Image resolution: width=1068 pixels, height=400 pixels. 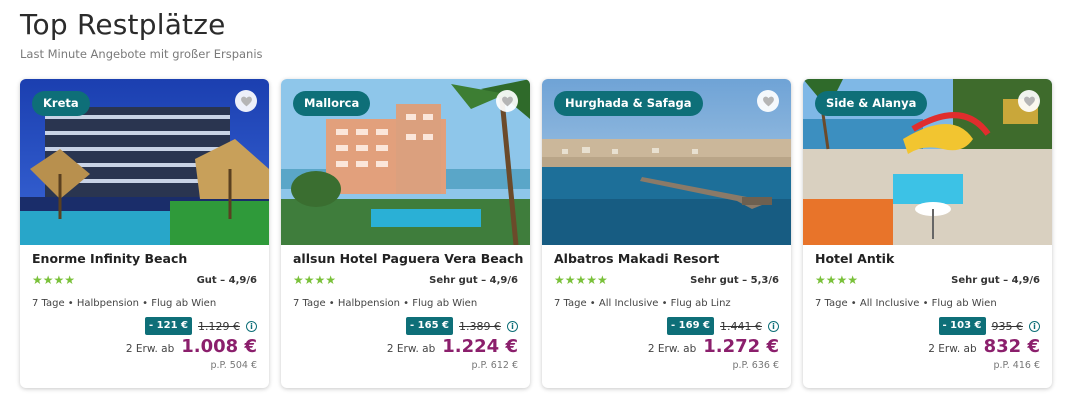 I want to click on region-badge: Kreta, so click(x=61, y=103).